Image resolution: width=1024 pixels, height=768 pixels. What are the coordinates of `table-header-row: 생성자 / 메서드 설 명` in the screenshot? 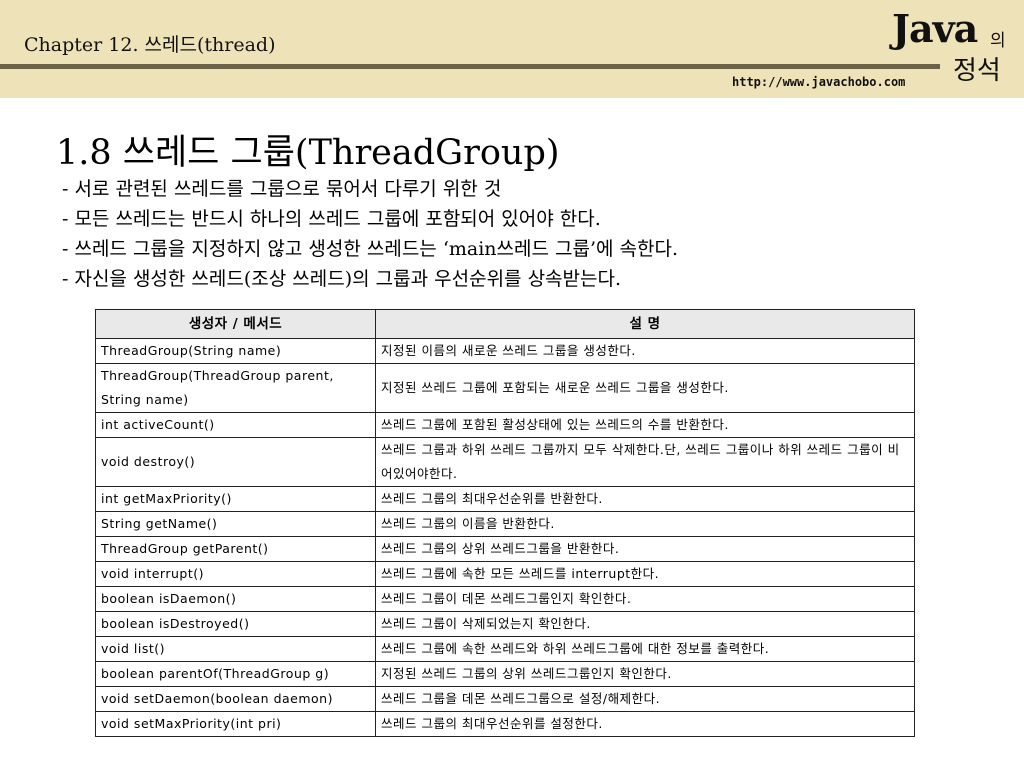 It's located at (505, 324).